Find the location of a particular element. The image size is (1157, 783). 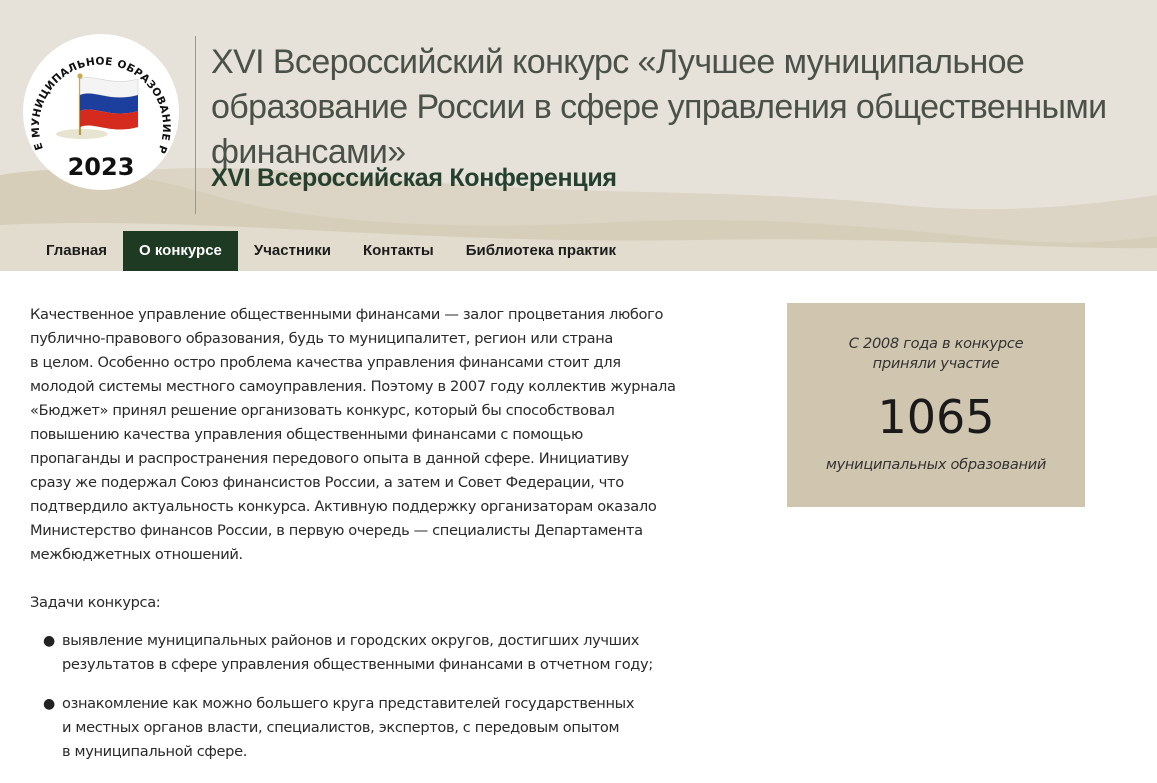

stat-caption: С 2008 года в конкурсе приняли участие is located at coordinates (936, 353).